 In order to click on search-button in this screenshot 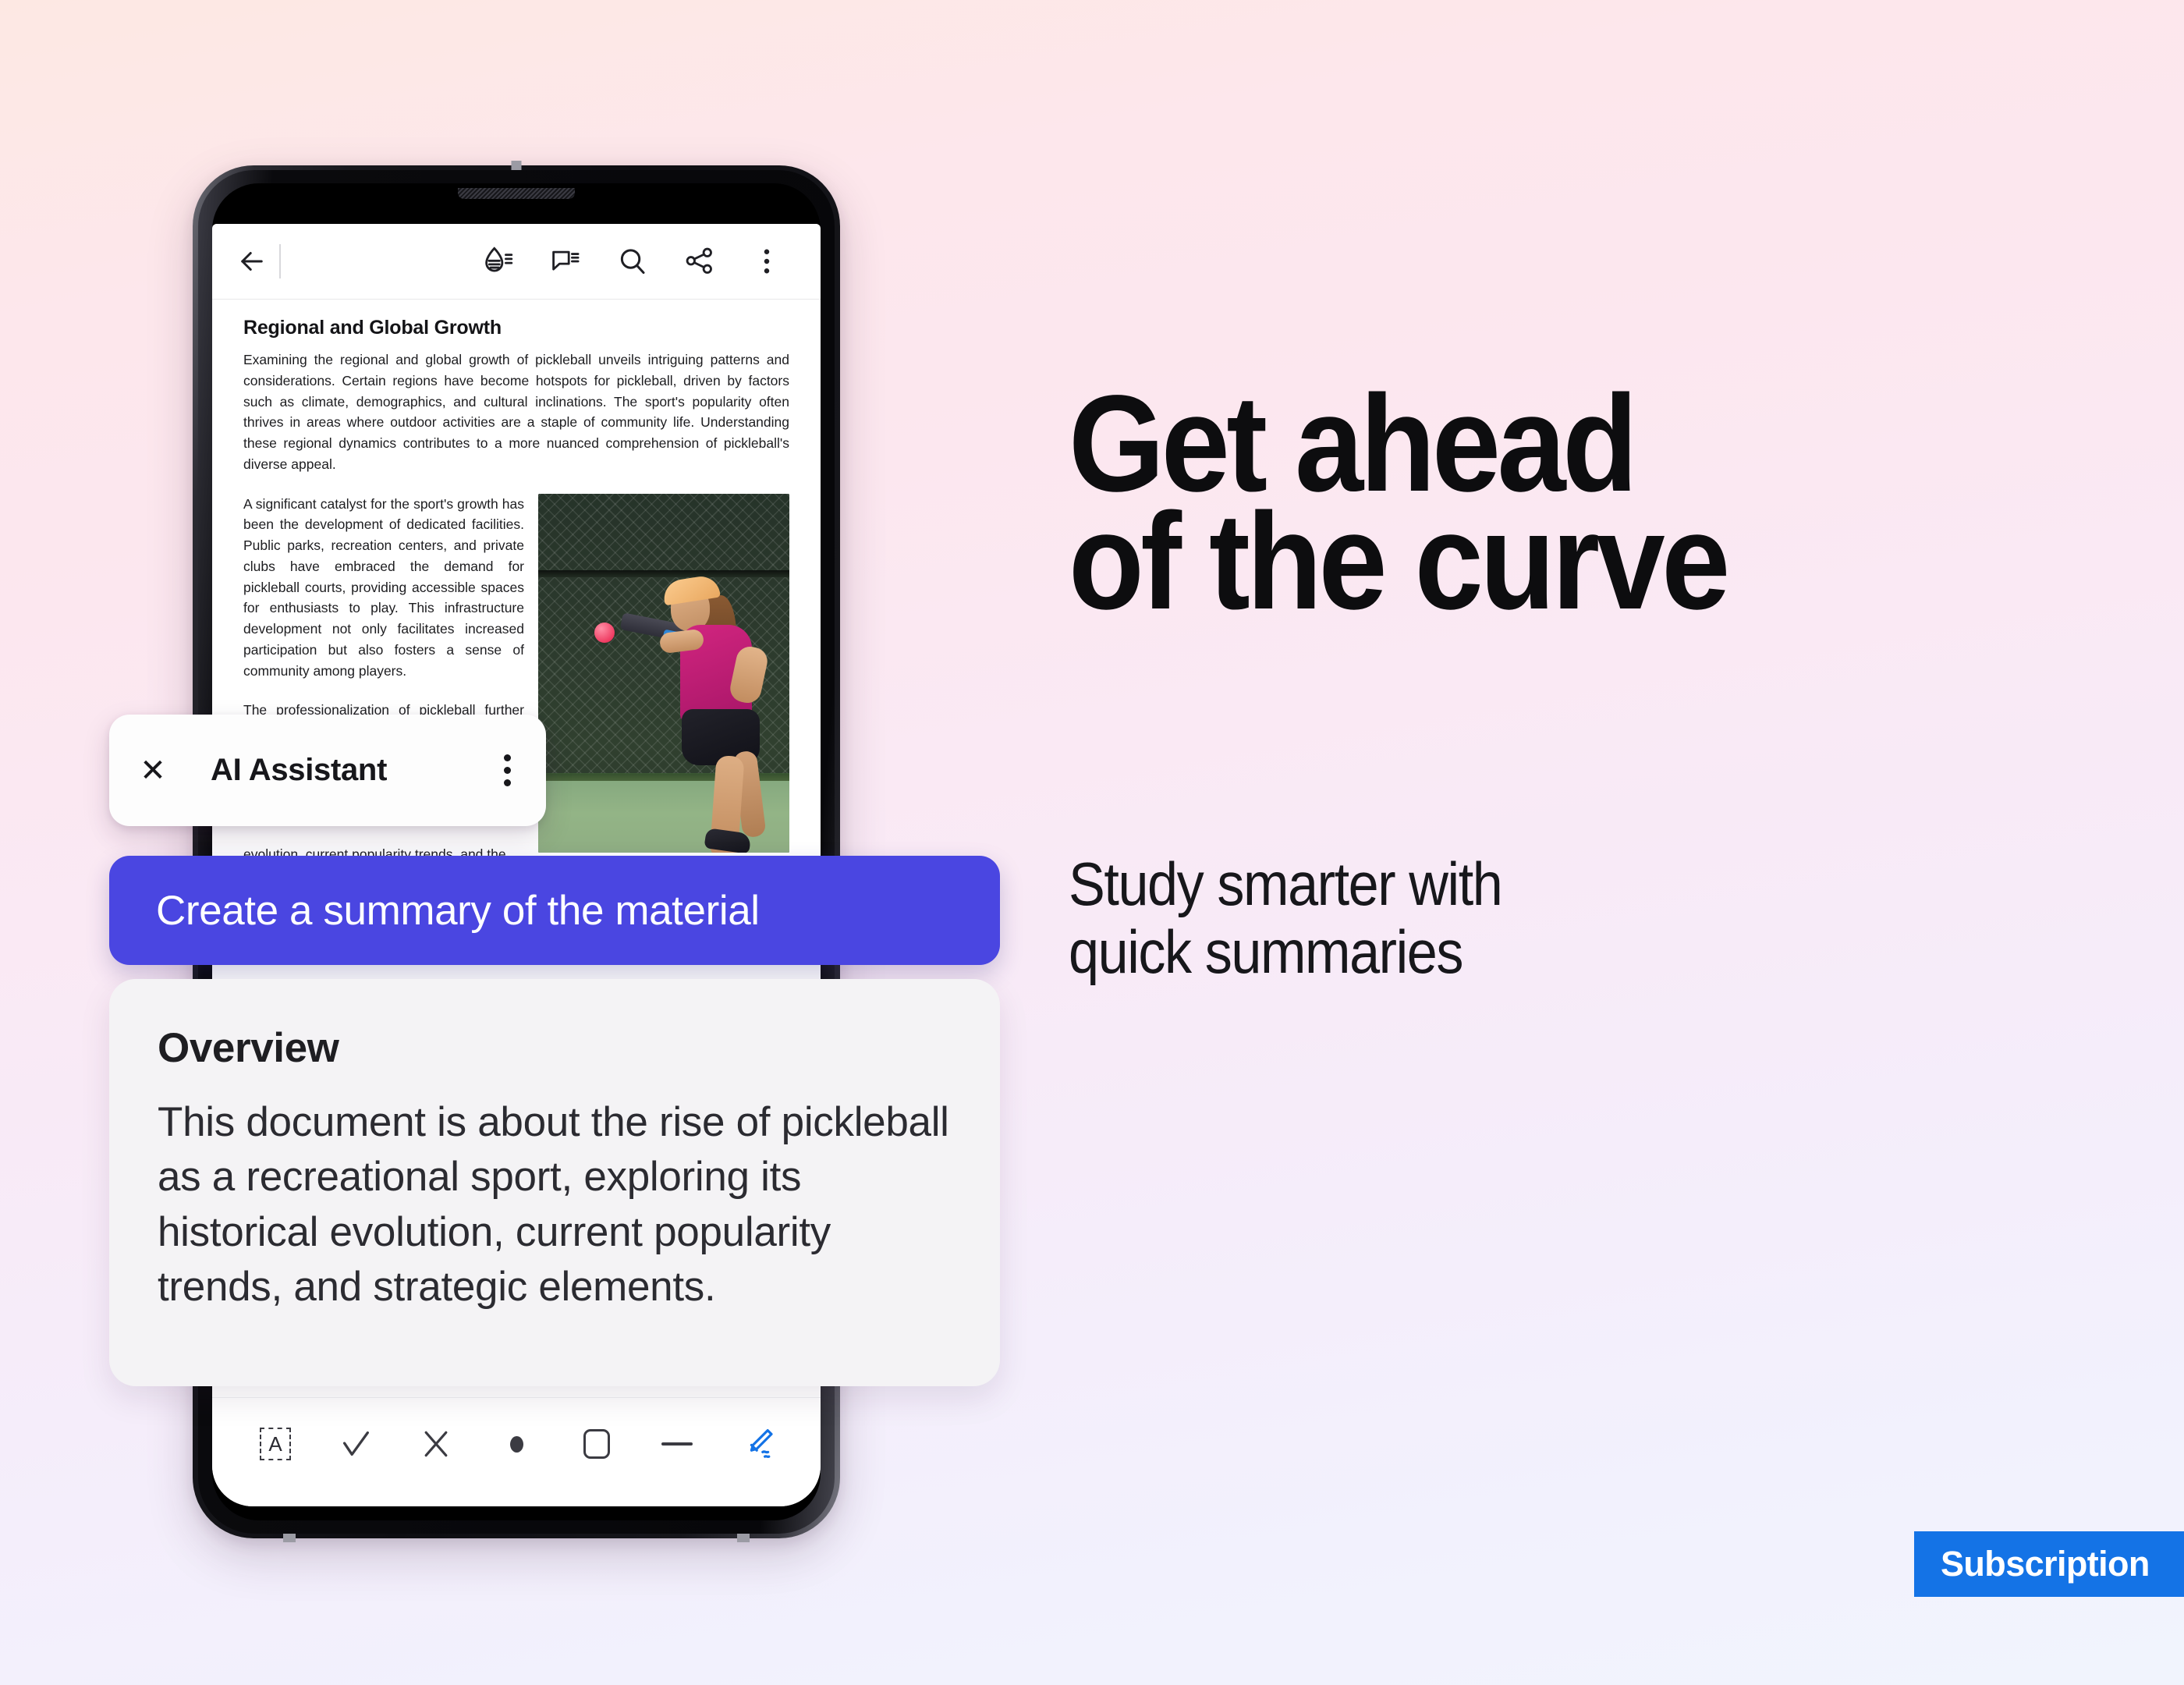, I will do `click(632, 261)`.